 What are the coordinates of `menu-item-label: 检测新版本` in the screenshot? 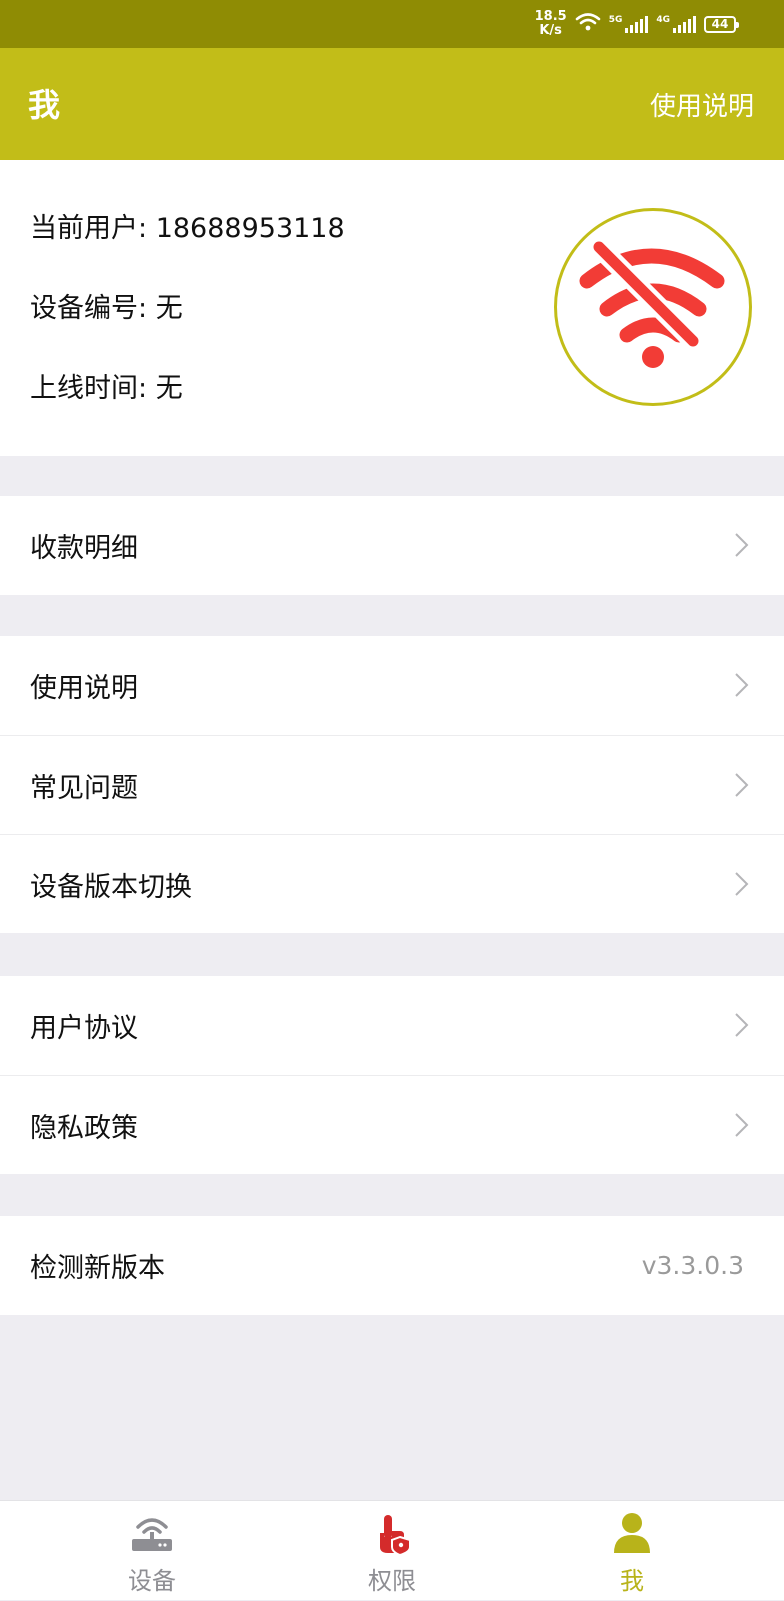 It's located at (97, 1268).